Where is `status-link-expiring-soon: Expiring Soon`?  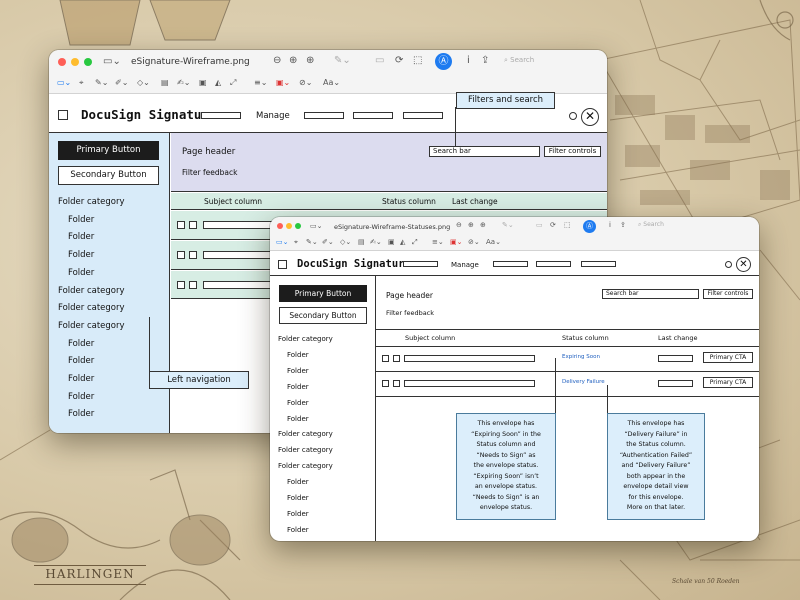
status-link-expiring-soon: Expiring Soon is located at coordinates (581, 357).